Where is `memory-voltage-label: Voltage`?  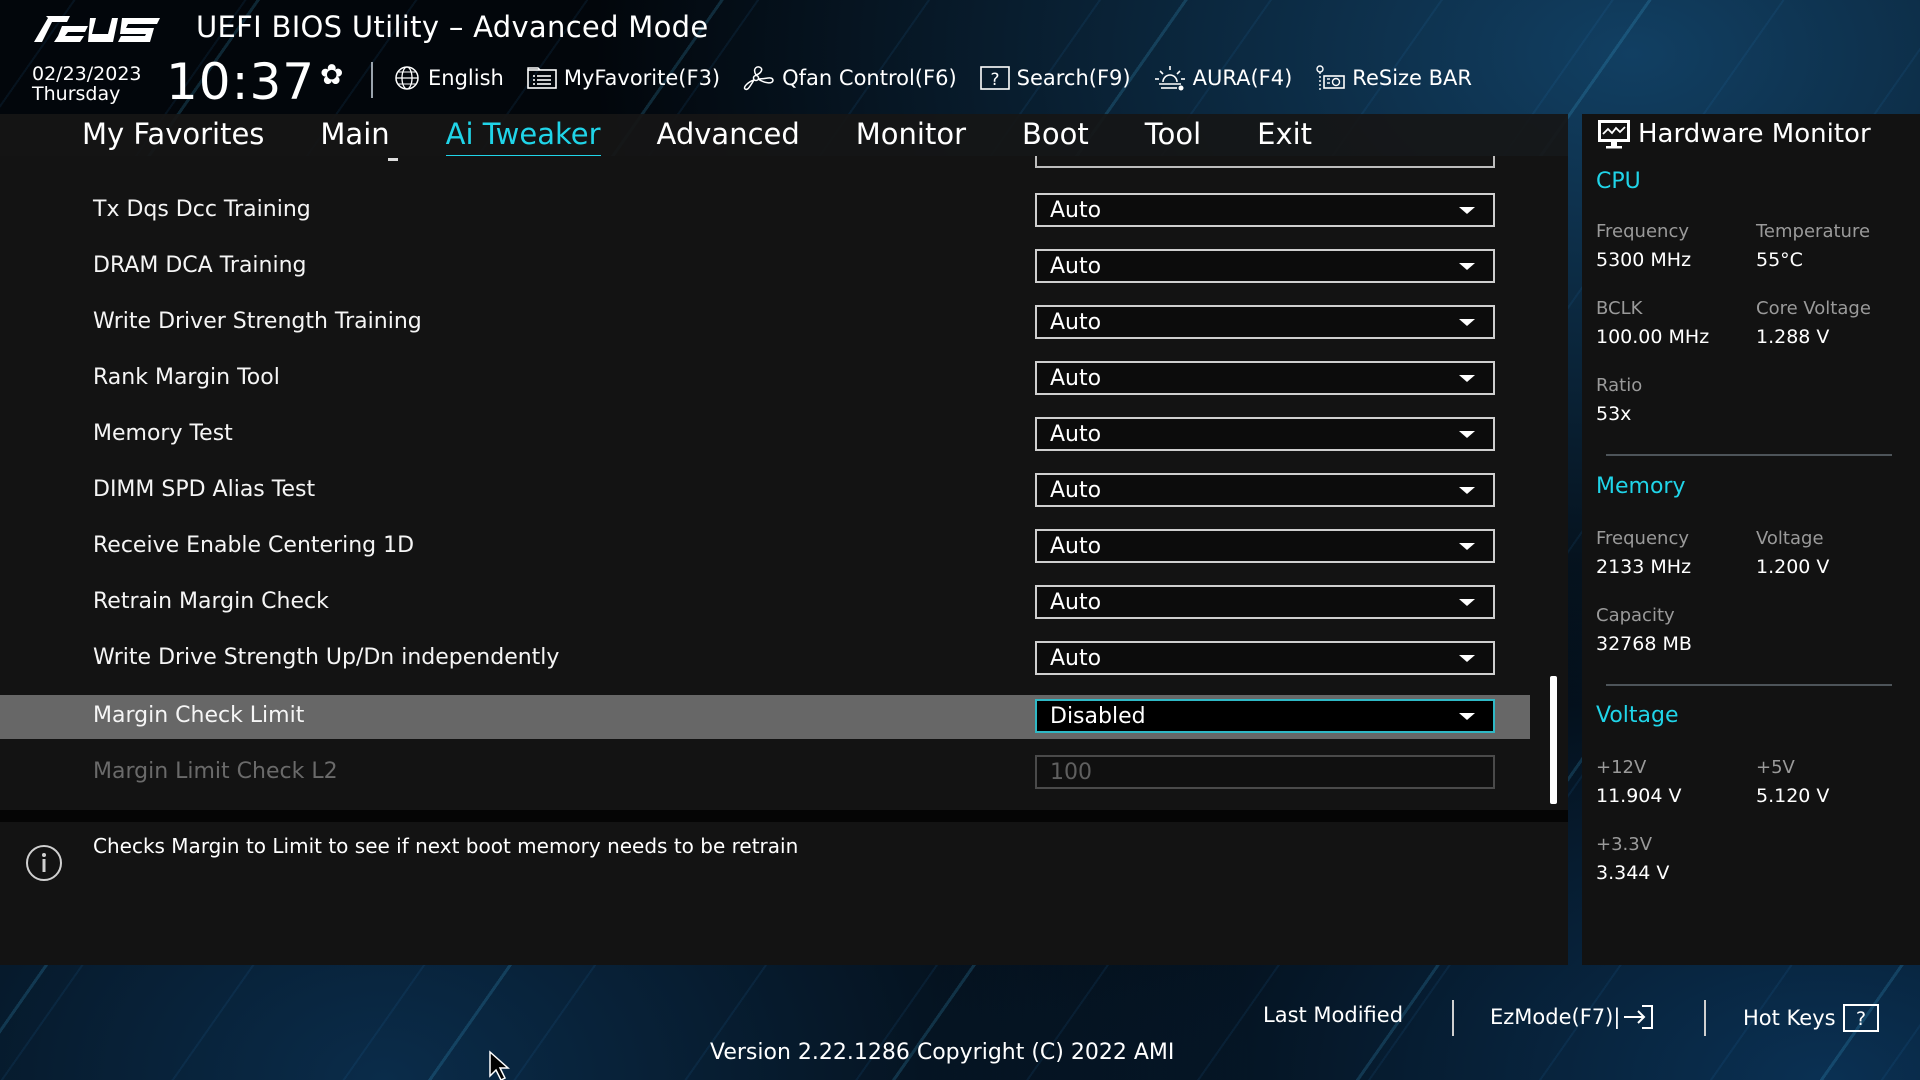
memory-voltage-label: Voltage is located at coordinates (1790, 538).